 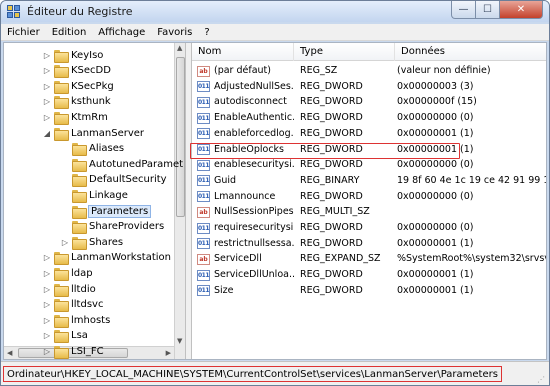 What do you see at coordinates (9, 353) in the screenshot?
I see `scroll-left-icon: ◀` at bounding box center [9, 353].